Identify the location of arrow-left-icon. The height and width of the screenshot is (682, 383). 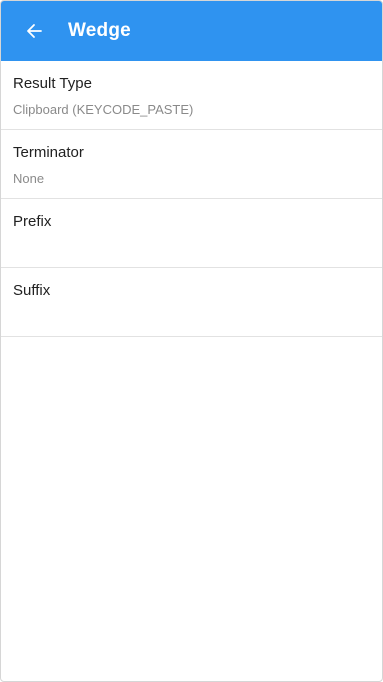
(34, 31).